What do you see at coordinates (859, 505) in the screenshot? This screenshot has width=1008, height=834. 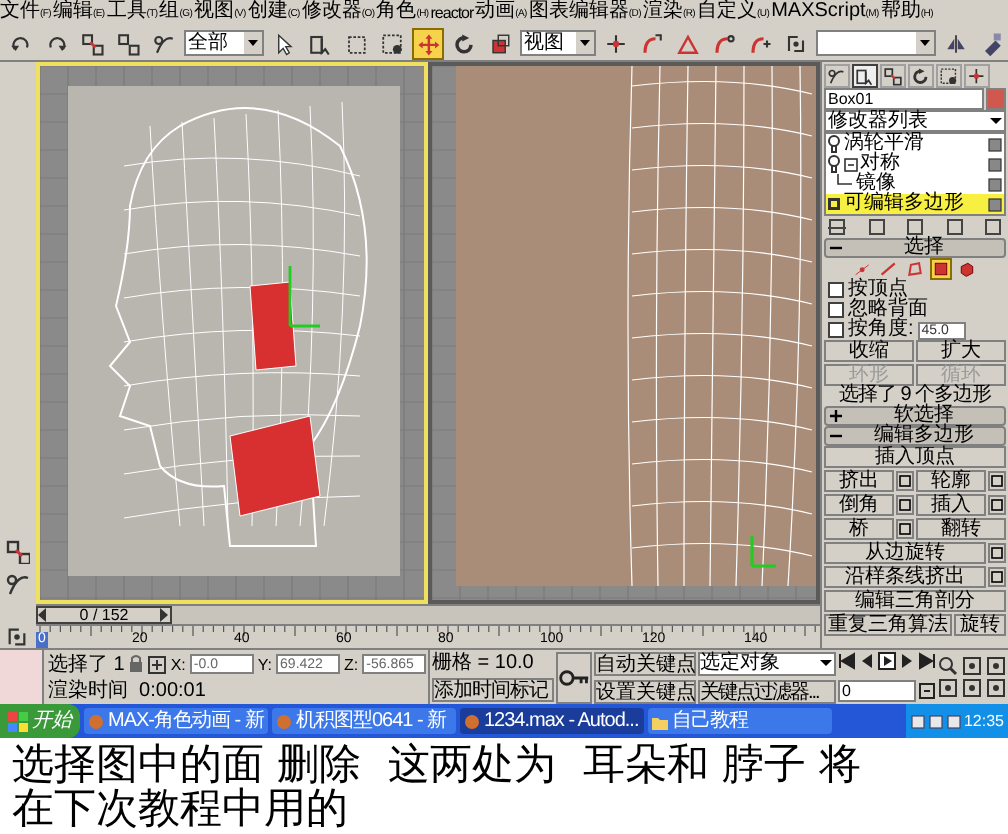 I see `panel-button: 倒角` at bounding box center [859, 505].